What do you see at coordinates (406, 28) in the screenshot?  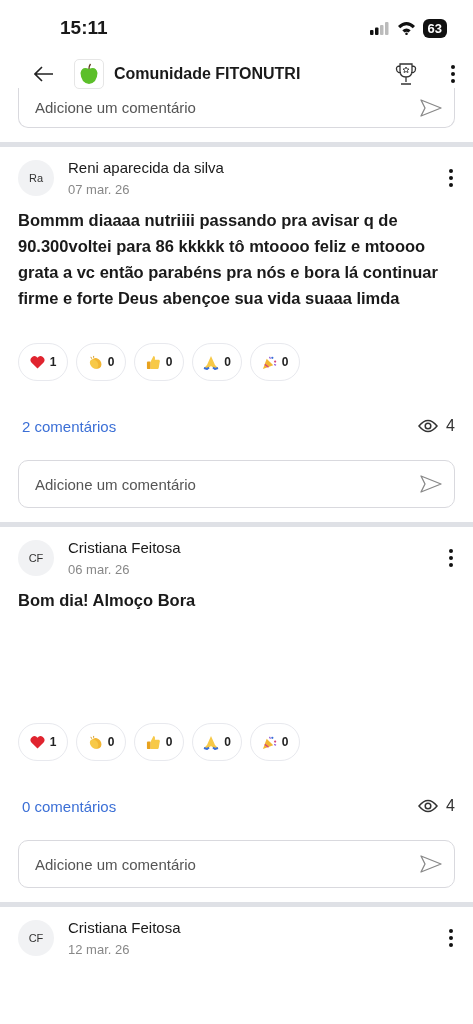 I see `wifi-icon` at bounding box center [406, 28].